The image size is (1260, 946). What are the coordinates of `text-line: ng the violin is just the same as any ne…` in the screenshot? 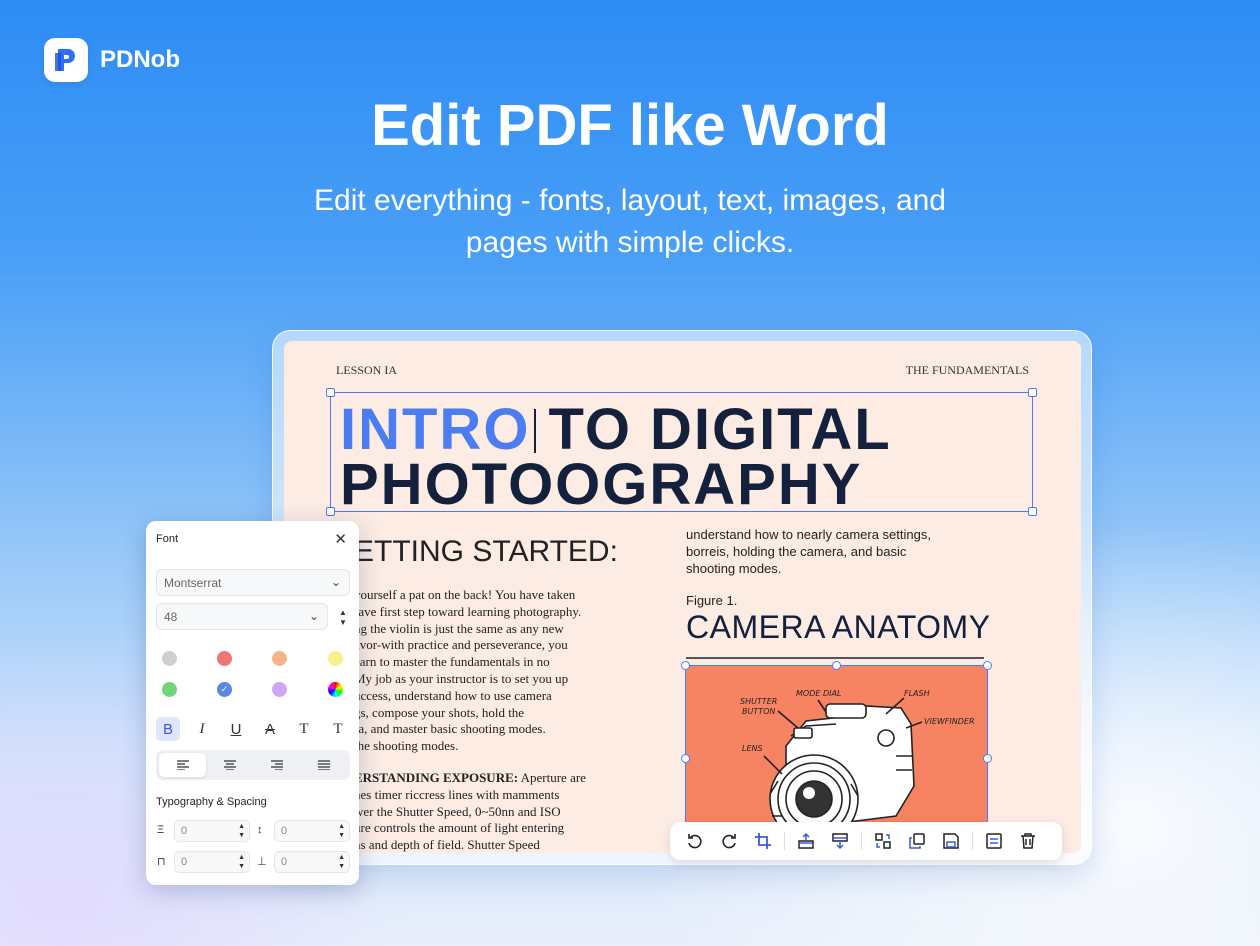 It's located at (459, 628).